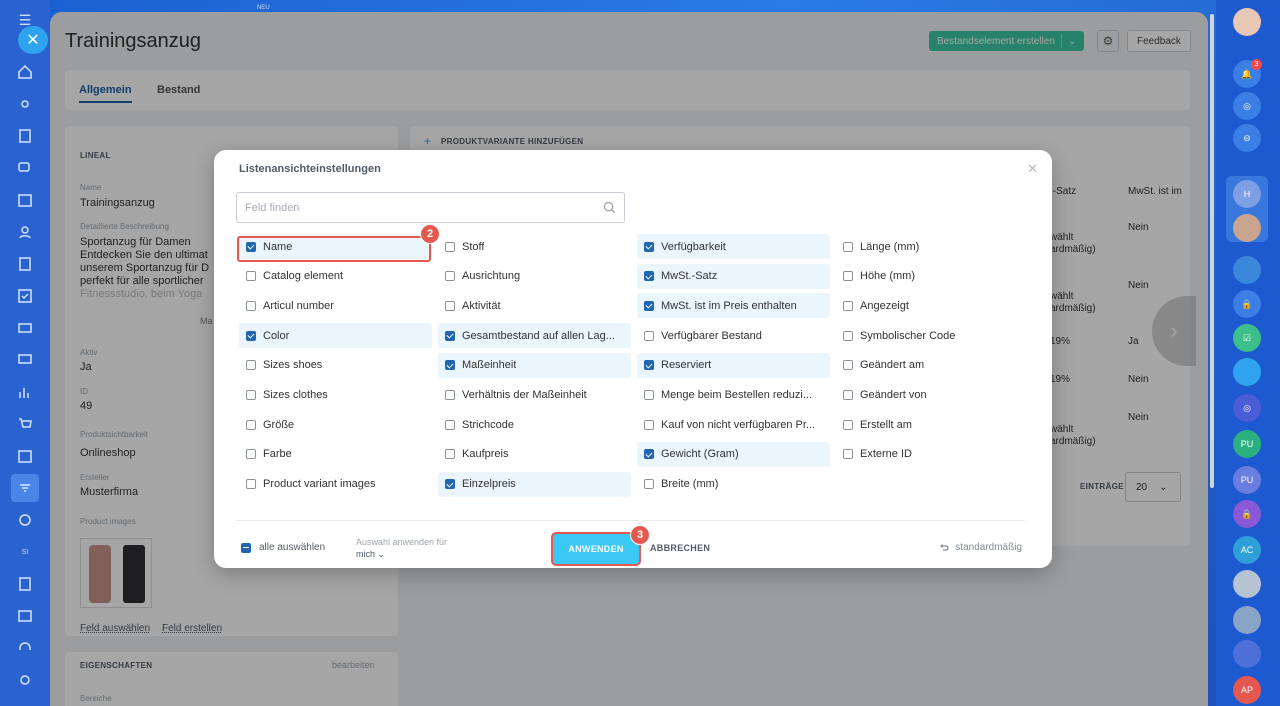 The width and height of the screenshot is (1280, 706). I want to click on apply-for-value: mich ⌄, so click(401, 554).